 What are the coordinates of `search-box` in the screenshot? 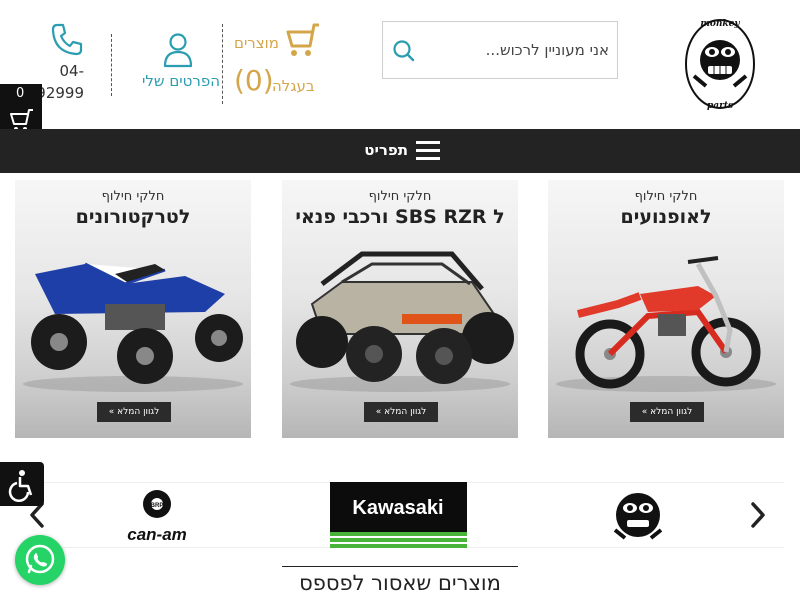 It's located at (500, 50).